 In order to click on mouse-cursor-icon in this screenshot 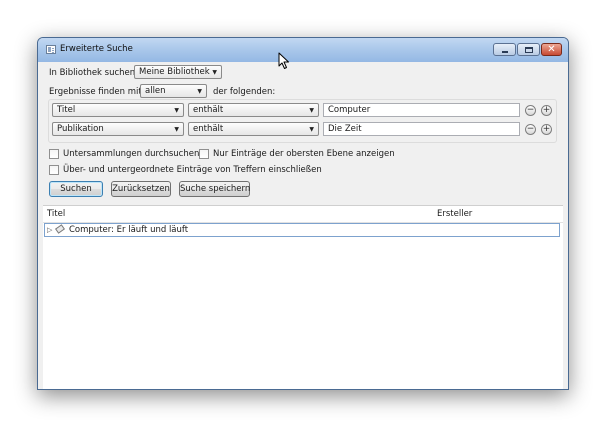, I will do `click(283, 60)`.